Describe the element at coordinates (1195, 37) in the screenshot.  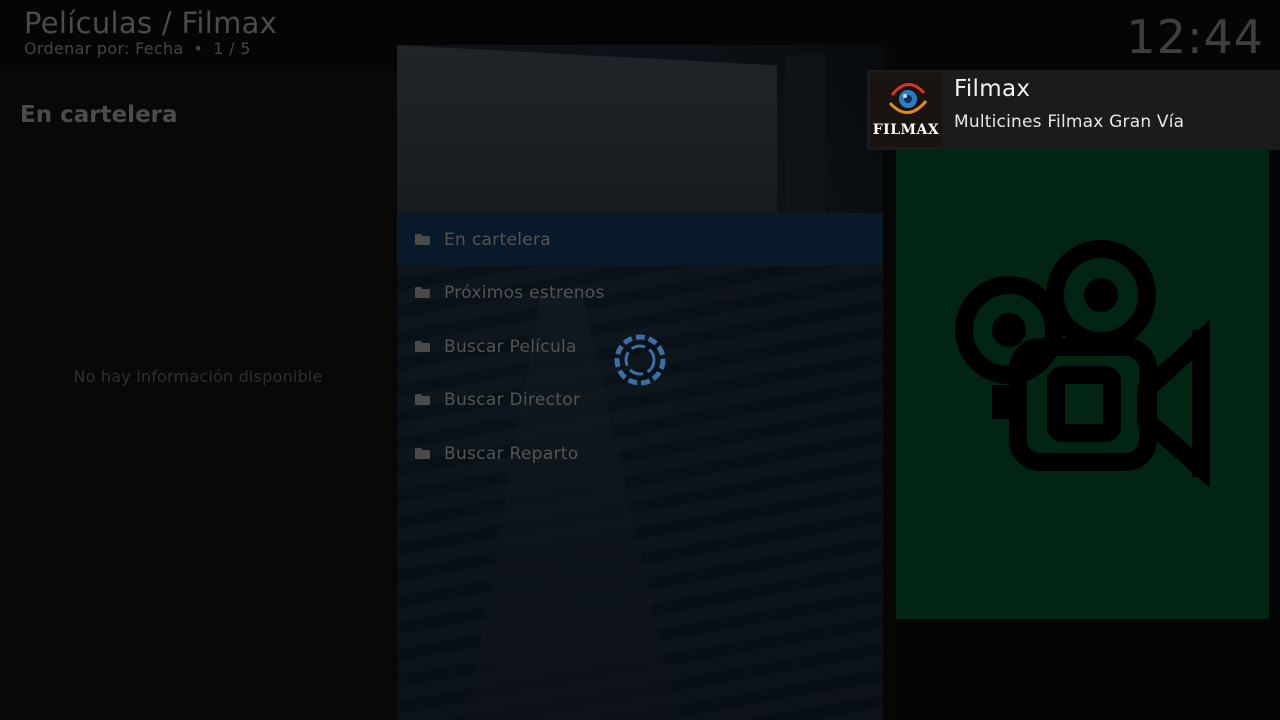
I see `clock: 12:44` at that location.